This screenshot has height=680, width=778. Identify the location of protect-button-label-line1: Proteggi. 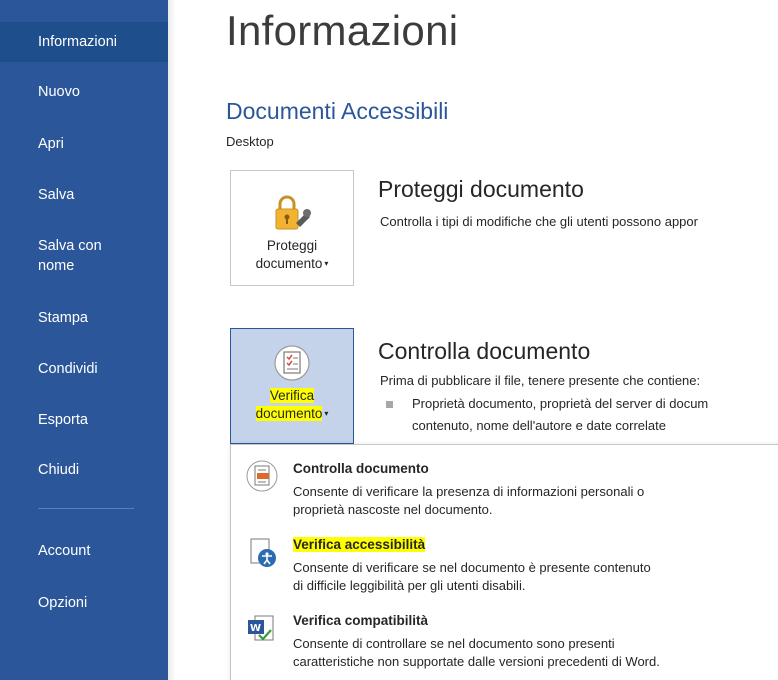
(292, 245).